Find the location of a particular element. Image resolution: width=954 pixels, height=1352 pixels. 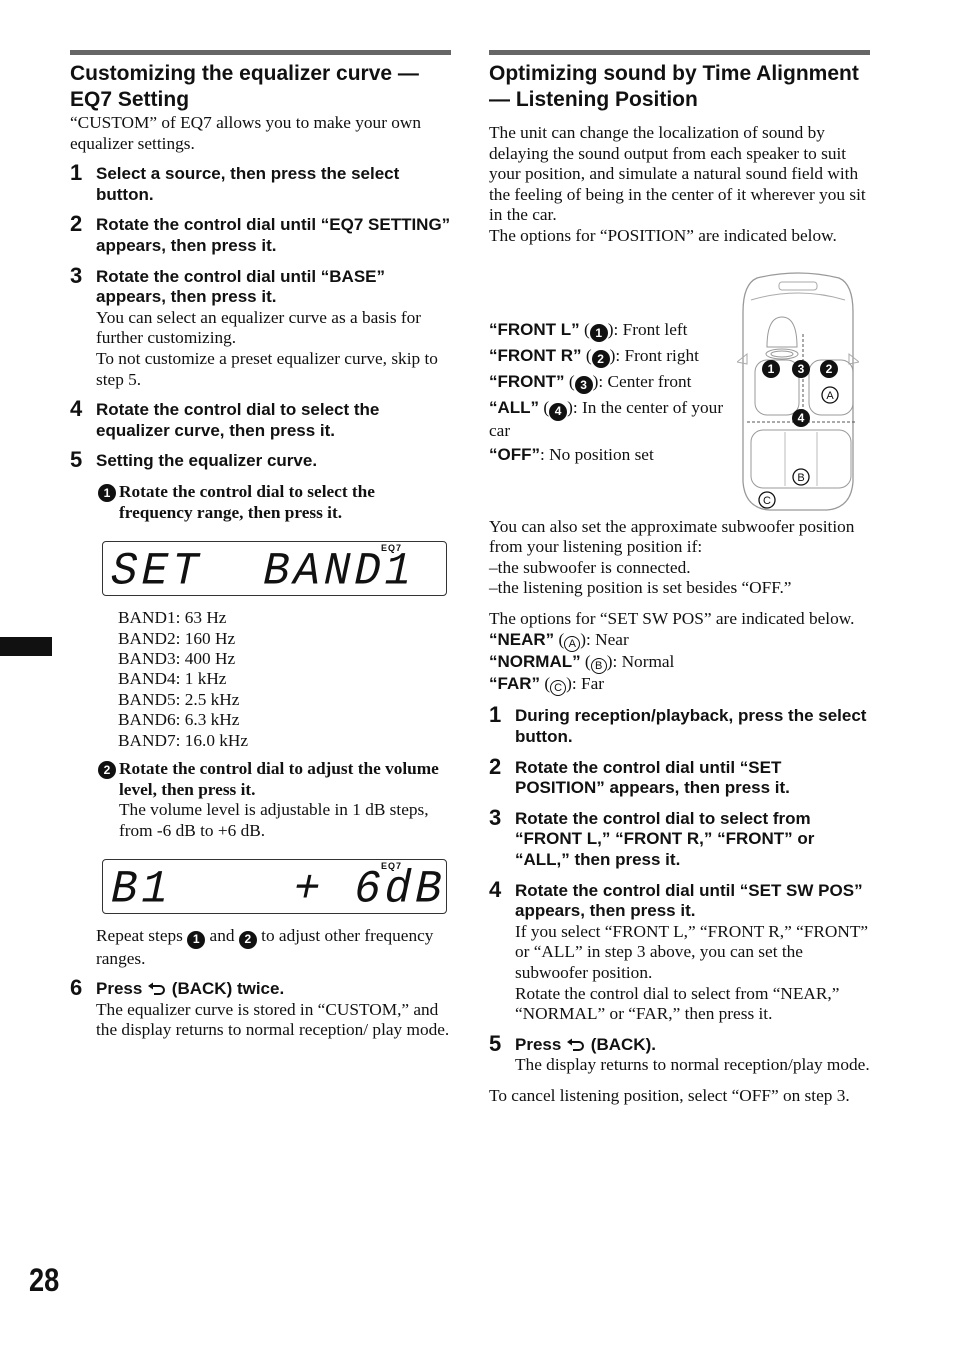

section-tab-marker is located at coordinates (26, 646).